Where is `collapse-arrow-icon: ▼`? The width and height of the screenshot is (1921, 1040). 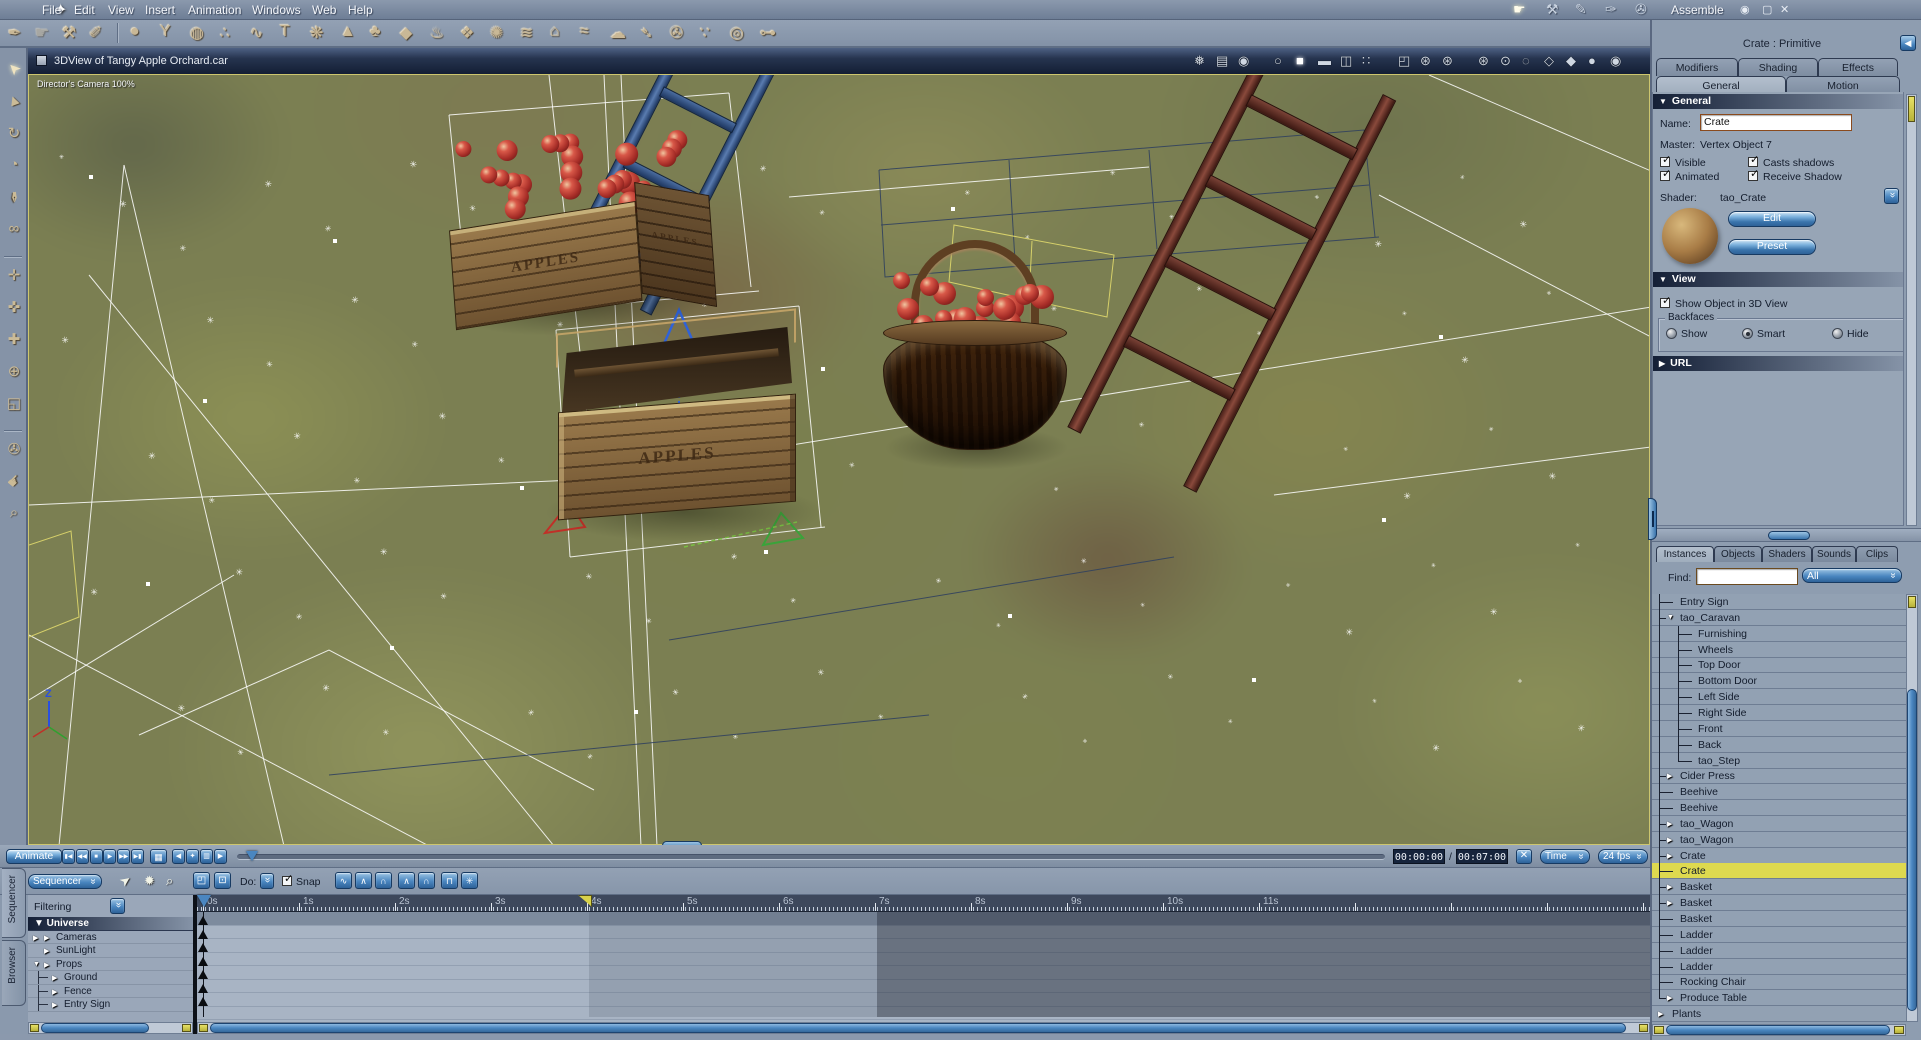
collapse-arrow-icon: ▼ is located at coordinates (1670, 617).